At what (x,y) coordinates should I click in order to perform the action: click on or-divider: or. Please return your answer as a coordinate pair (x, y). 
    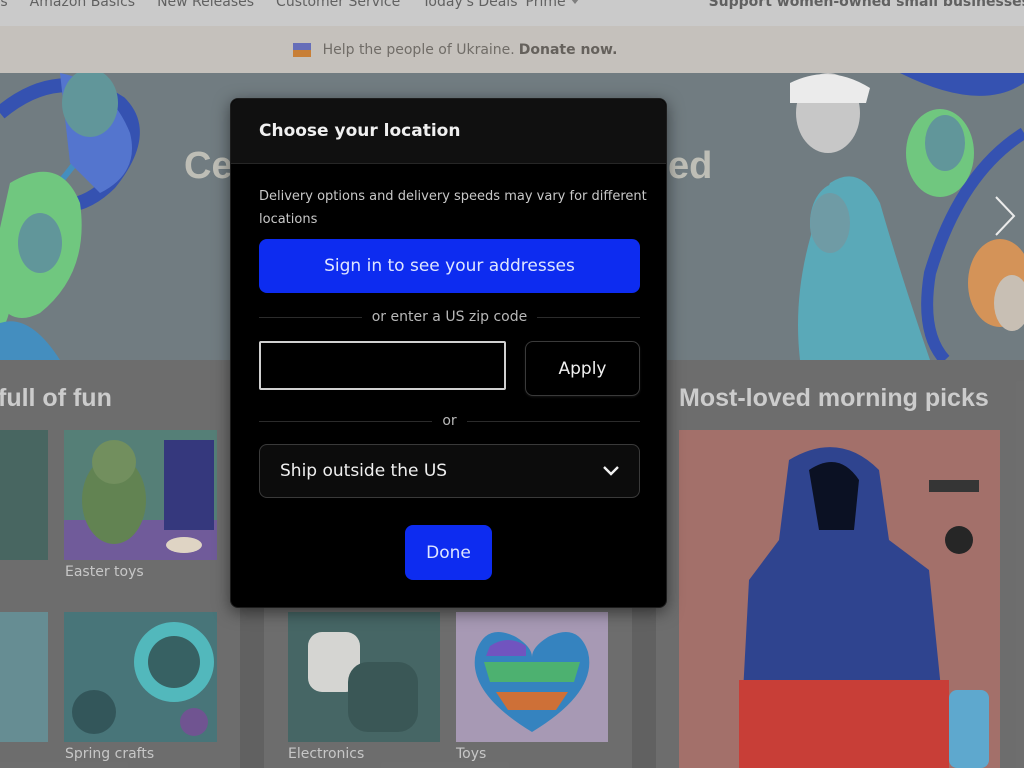
    Looking at the image, I should click on (450, 421).